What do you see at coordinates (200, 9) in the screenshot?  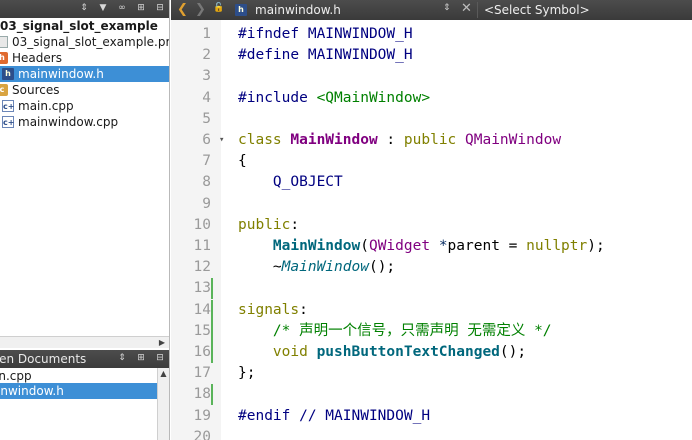 I see `forward-arrow-icon: ❯` at bounding box center [200, 9].